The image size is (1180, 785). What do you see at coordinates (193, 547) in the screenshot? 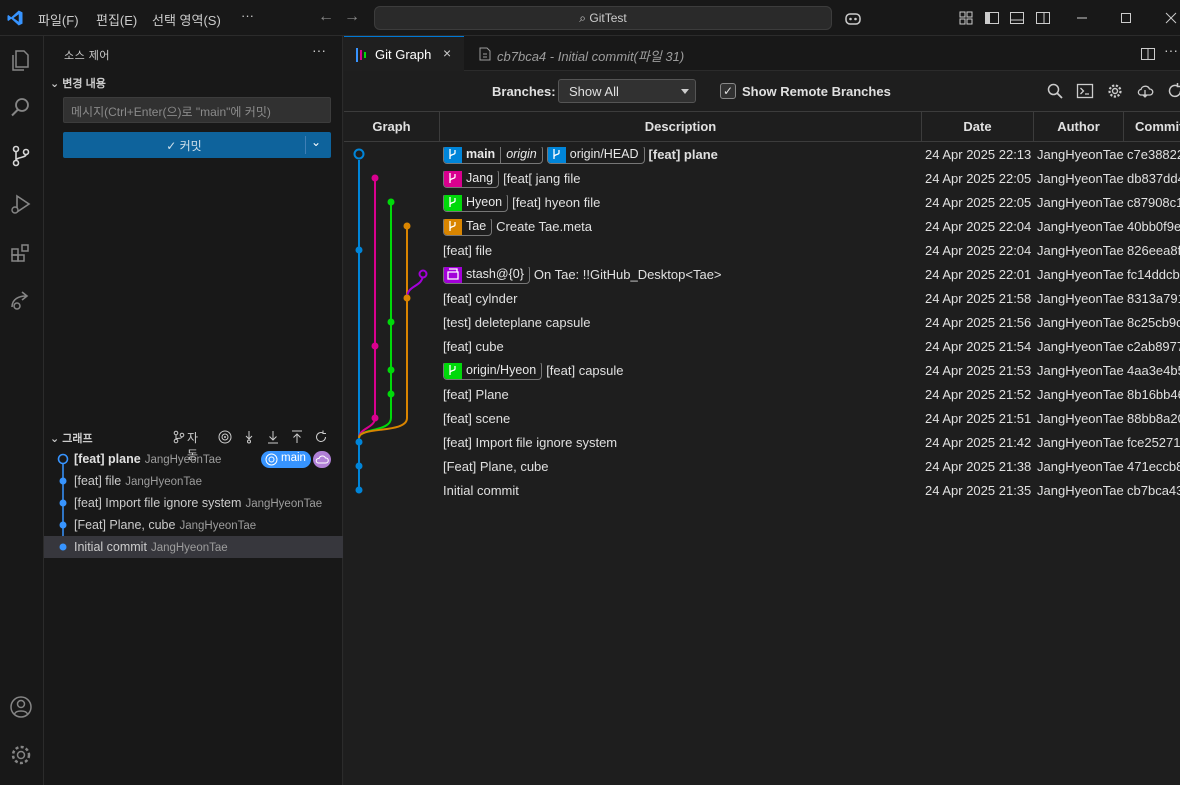
I see `graph-commit-row-selected: Initial commit JangHyeonTae` at bounding box center [193, 547].